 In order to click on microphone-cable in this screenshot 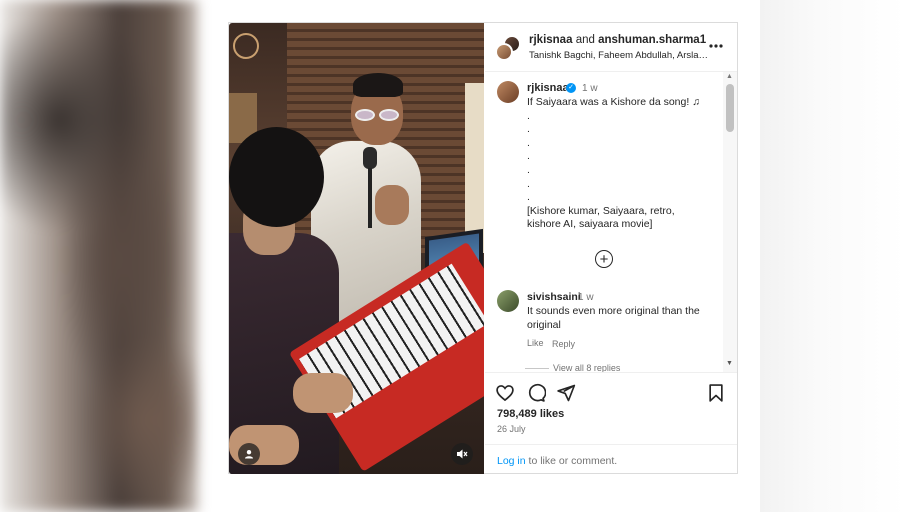, I will do `click(370, 198)`.